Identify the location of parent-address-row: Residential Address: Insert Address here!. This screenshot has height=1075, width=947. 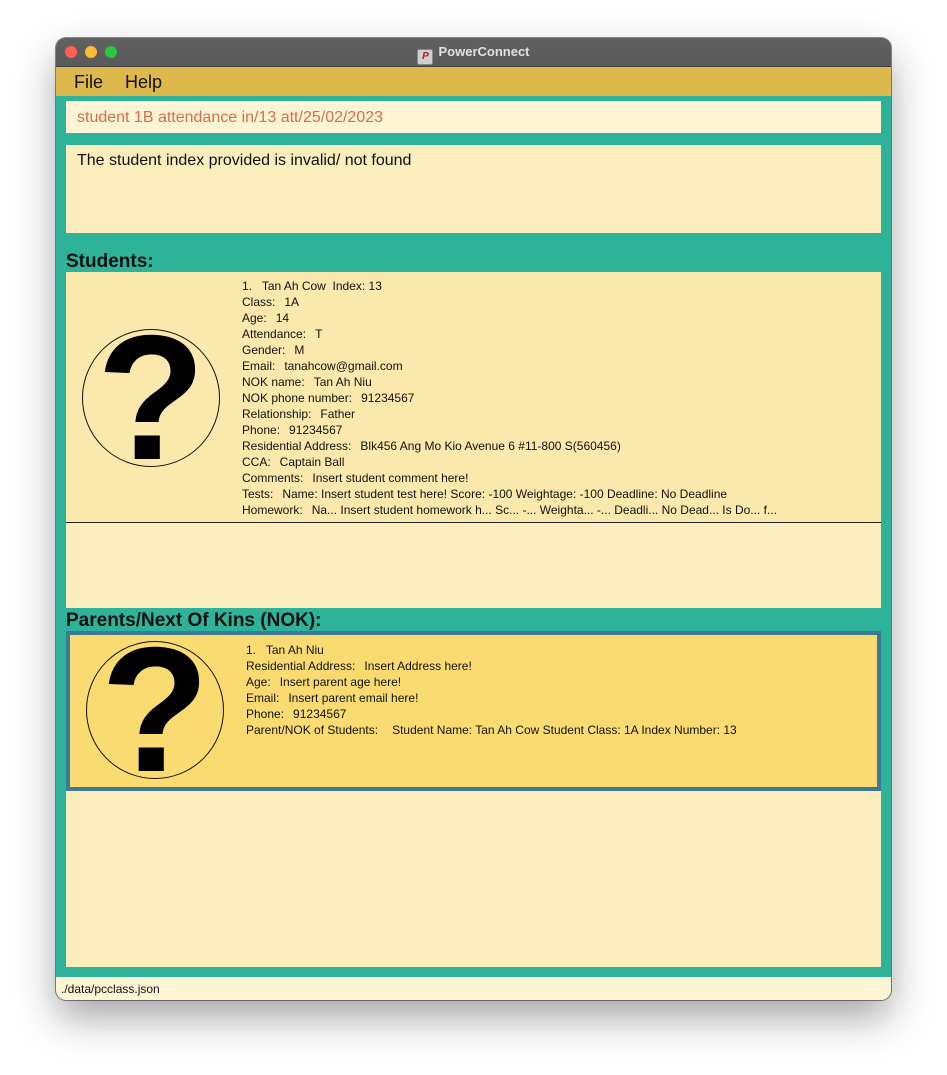
(359, 666).